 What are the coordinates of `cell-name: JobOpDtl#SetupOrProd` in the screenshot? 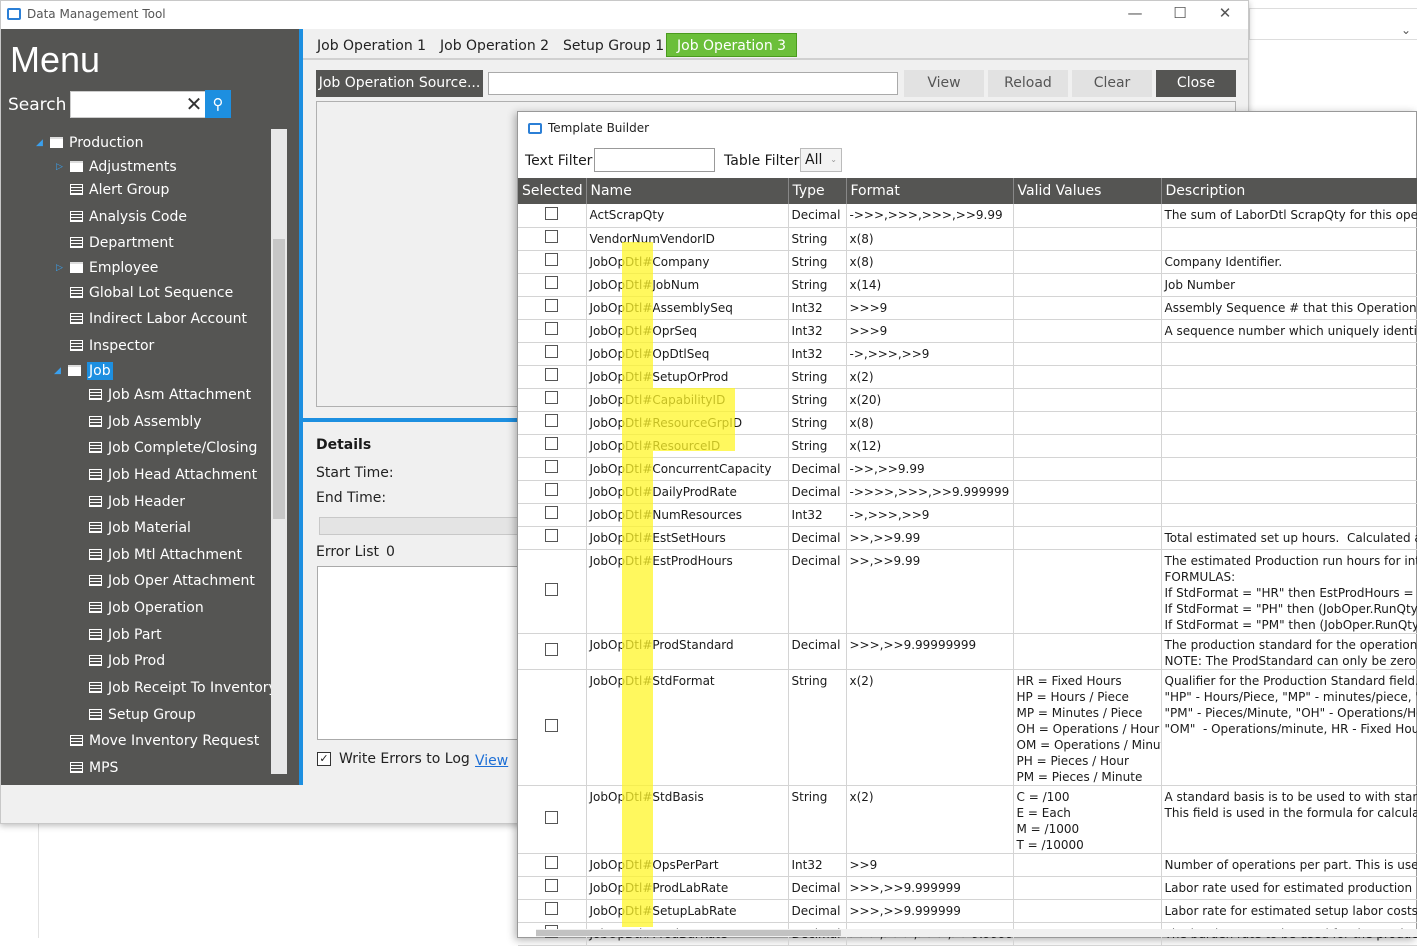 It's located at (687, 377).